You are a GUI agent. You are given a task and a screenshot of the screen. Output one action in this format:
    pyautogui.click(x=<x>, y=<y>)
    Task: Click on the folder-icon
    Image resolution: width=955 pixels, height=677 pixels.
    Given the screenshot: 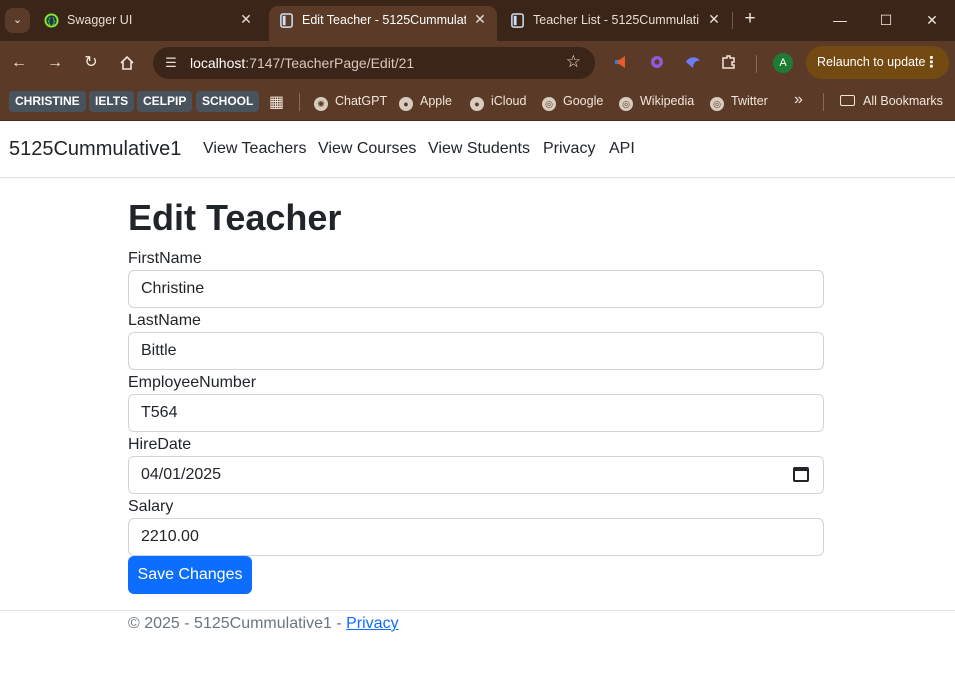 What is the action you would take?
    pyautogui.click(x=847, y=100)
    